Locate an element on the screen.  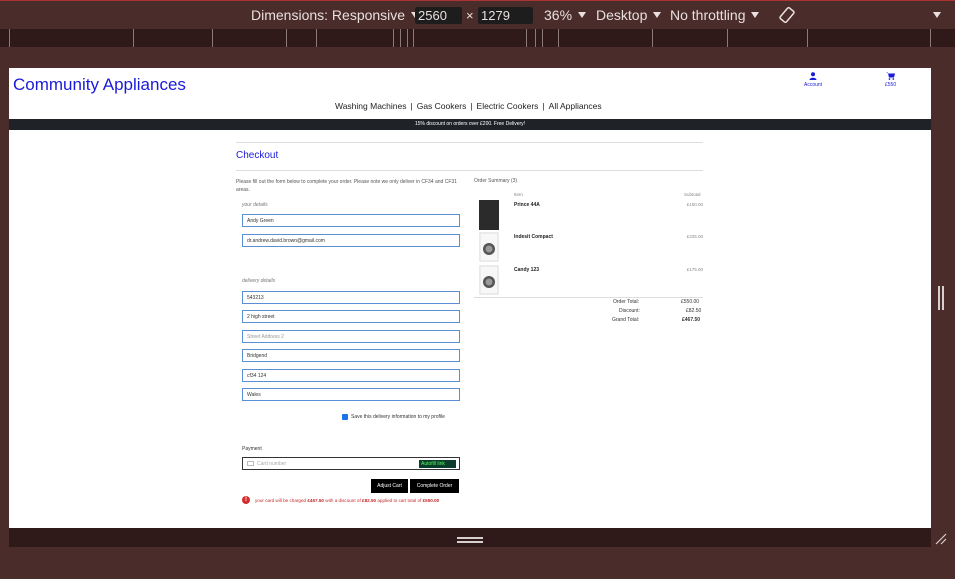
order-total-label: Order Total: is located at coordinates (626, 302).